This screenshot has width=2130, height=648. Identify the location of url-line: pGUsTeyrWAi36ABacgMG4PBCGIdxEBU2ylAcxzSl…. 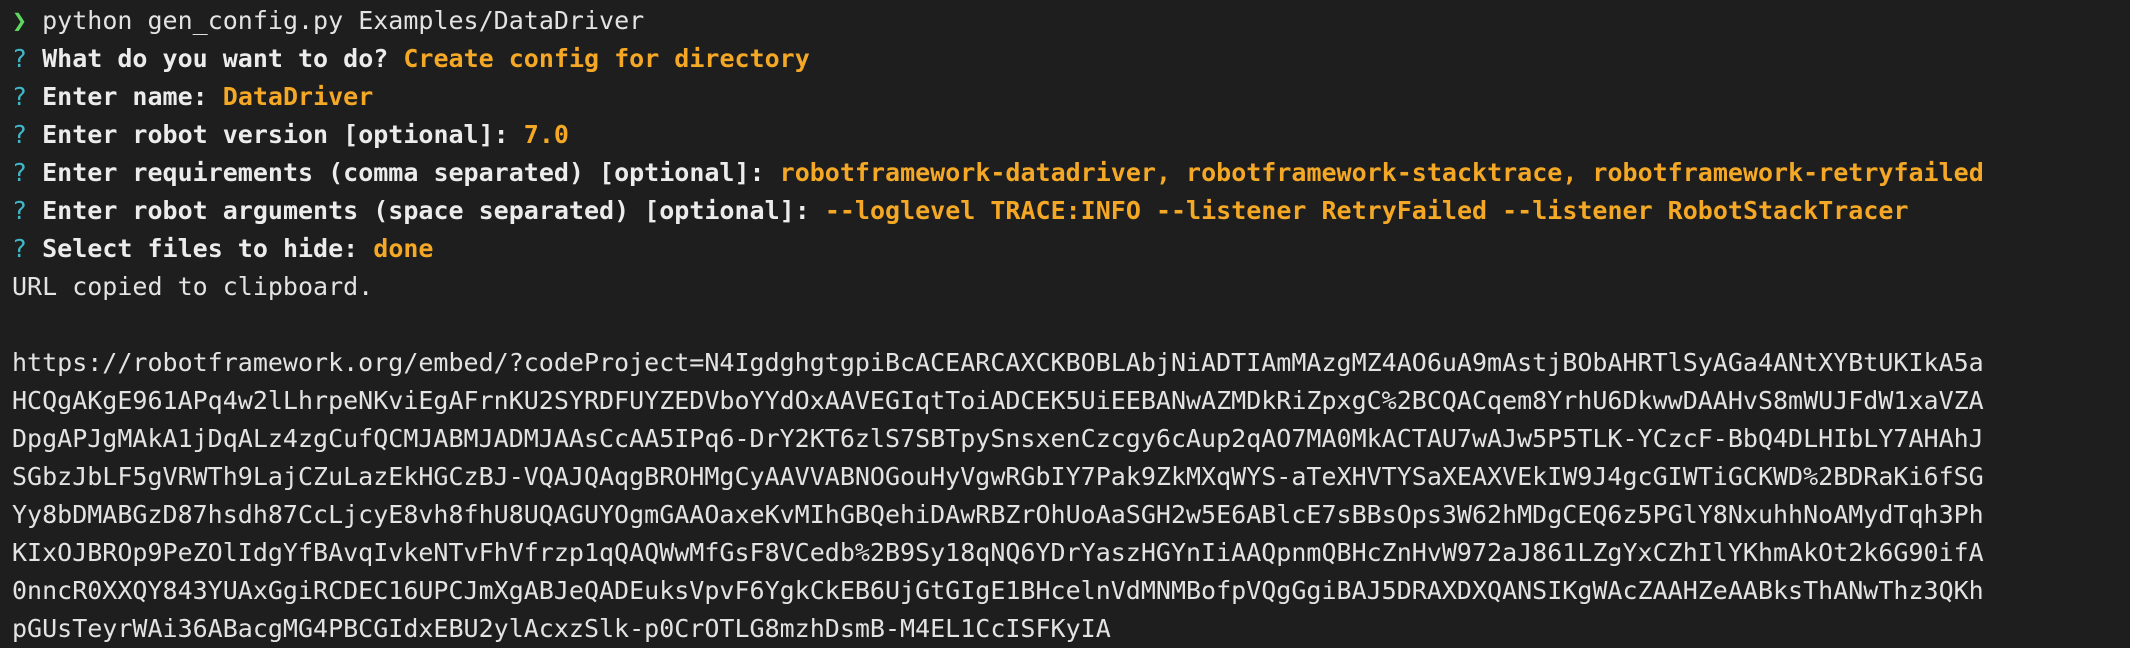
(561, 628).